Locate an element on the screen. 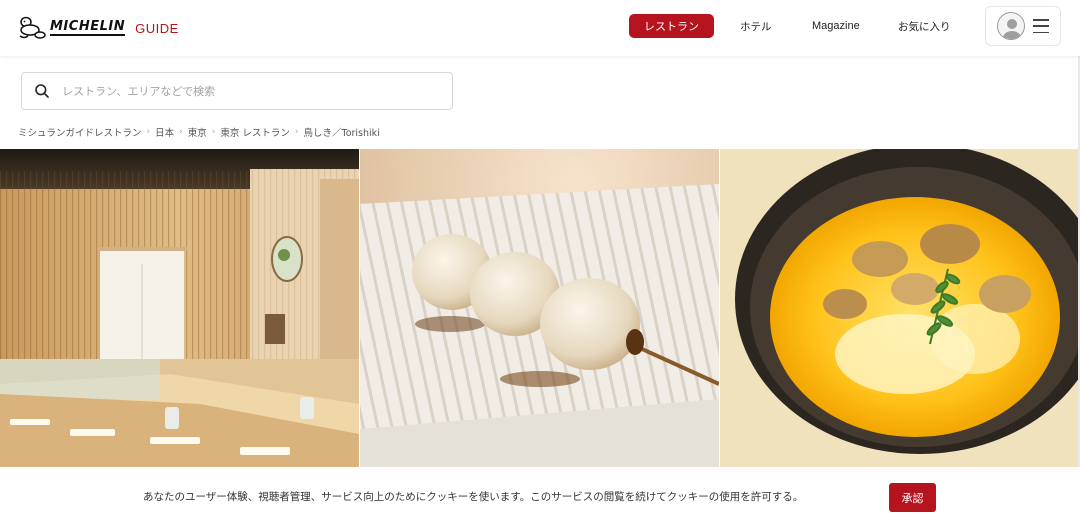 The image size is (1080, 524). michelin-guide-logo: MICHELIN GUIDE is located at coordinates (97, 28).